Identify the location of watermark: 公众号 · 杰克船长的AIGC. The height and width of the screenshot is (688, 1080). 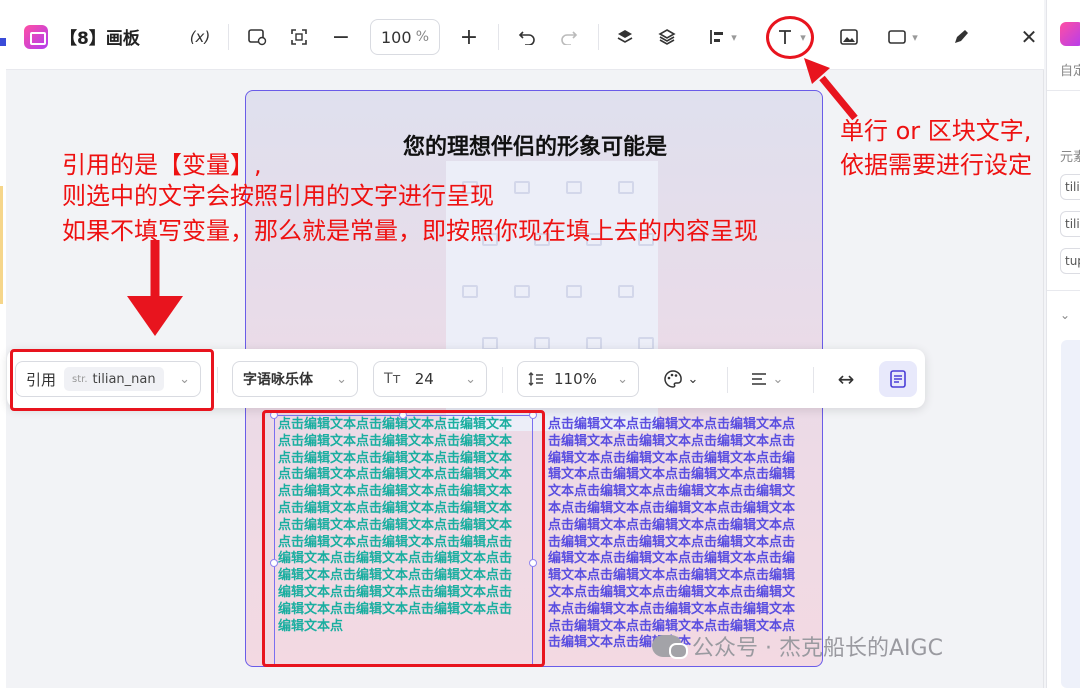
(797, 646).